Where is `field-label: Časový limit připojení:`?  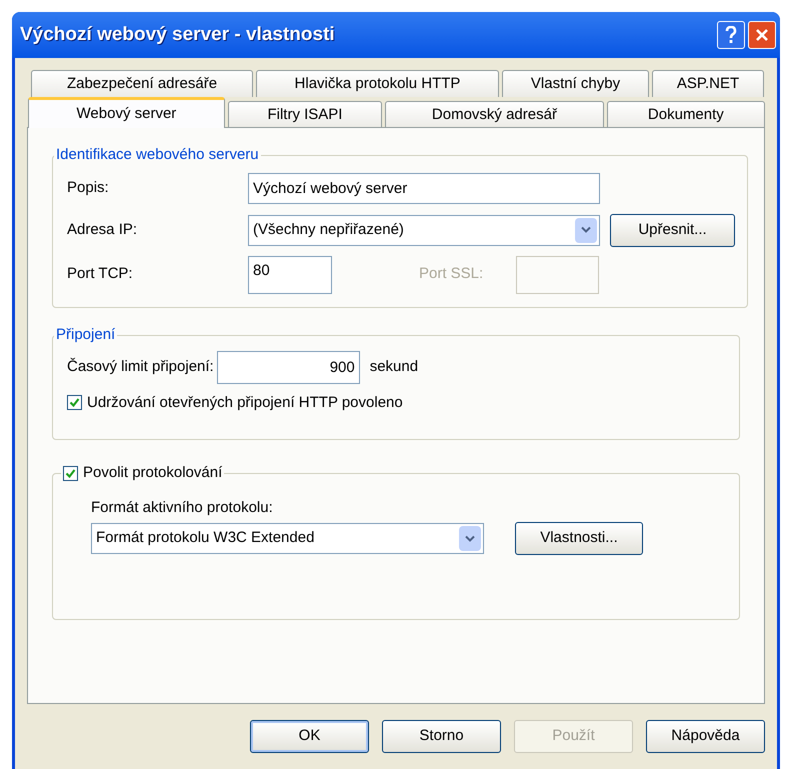 field-label: Časový limit připojení: is located at coordinates (140, 366).